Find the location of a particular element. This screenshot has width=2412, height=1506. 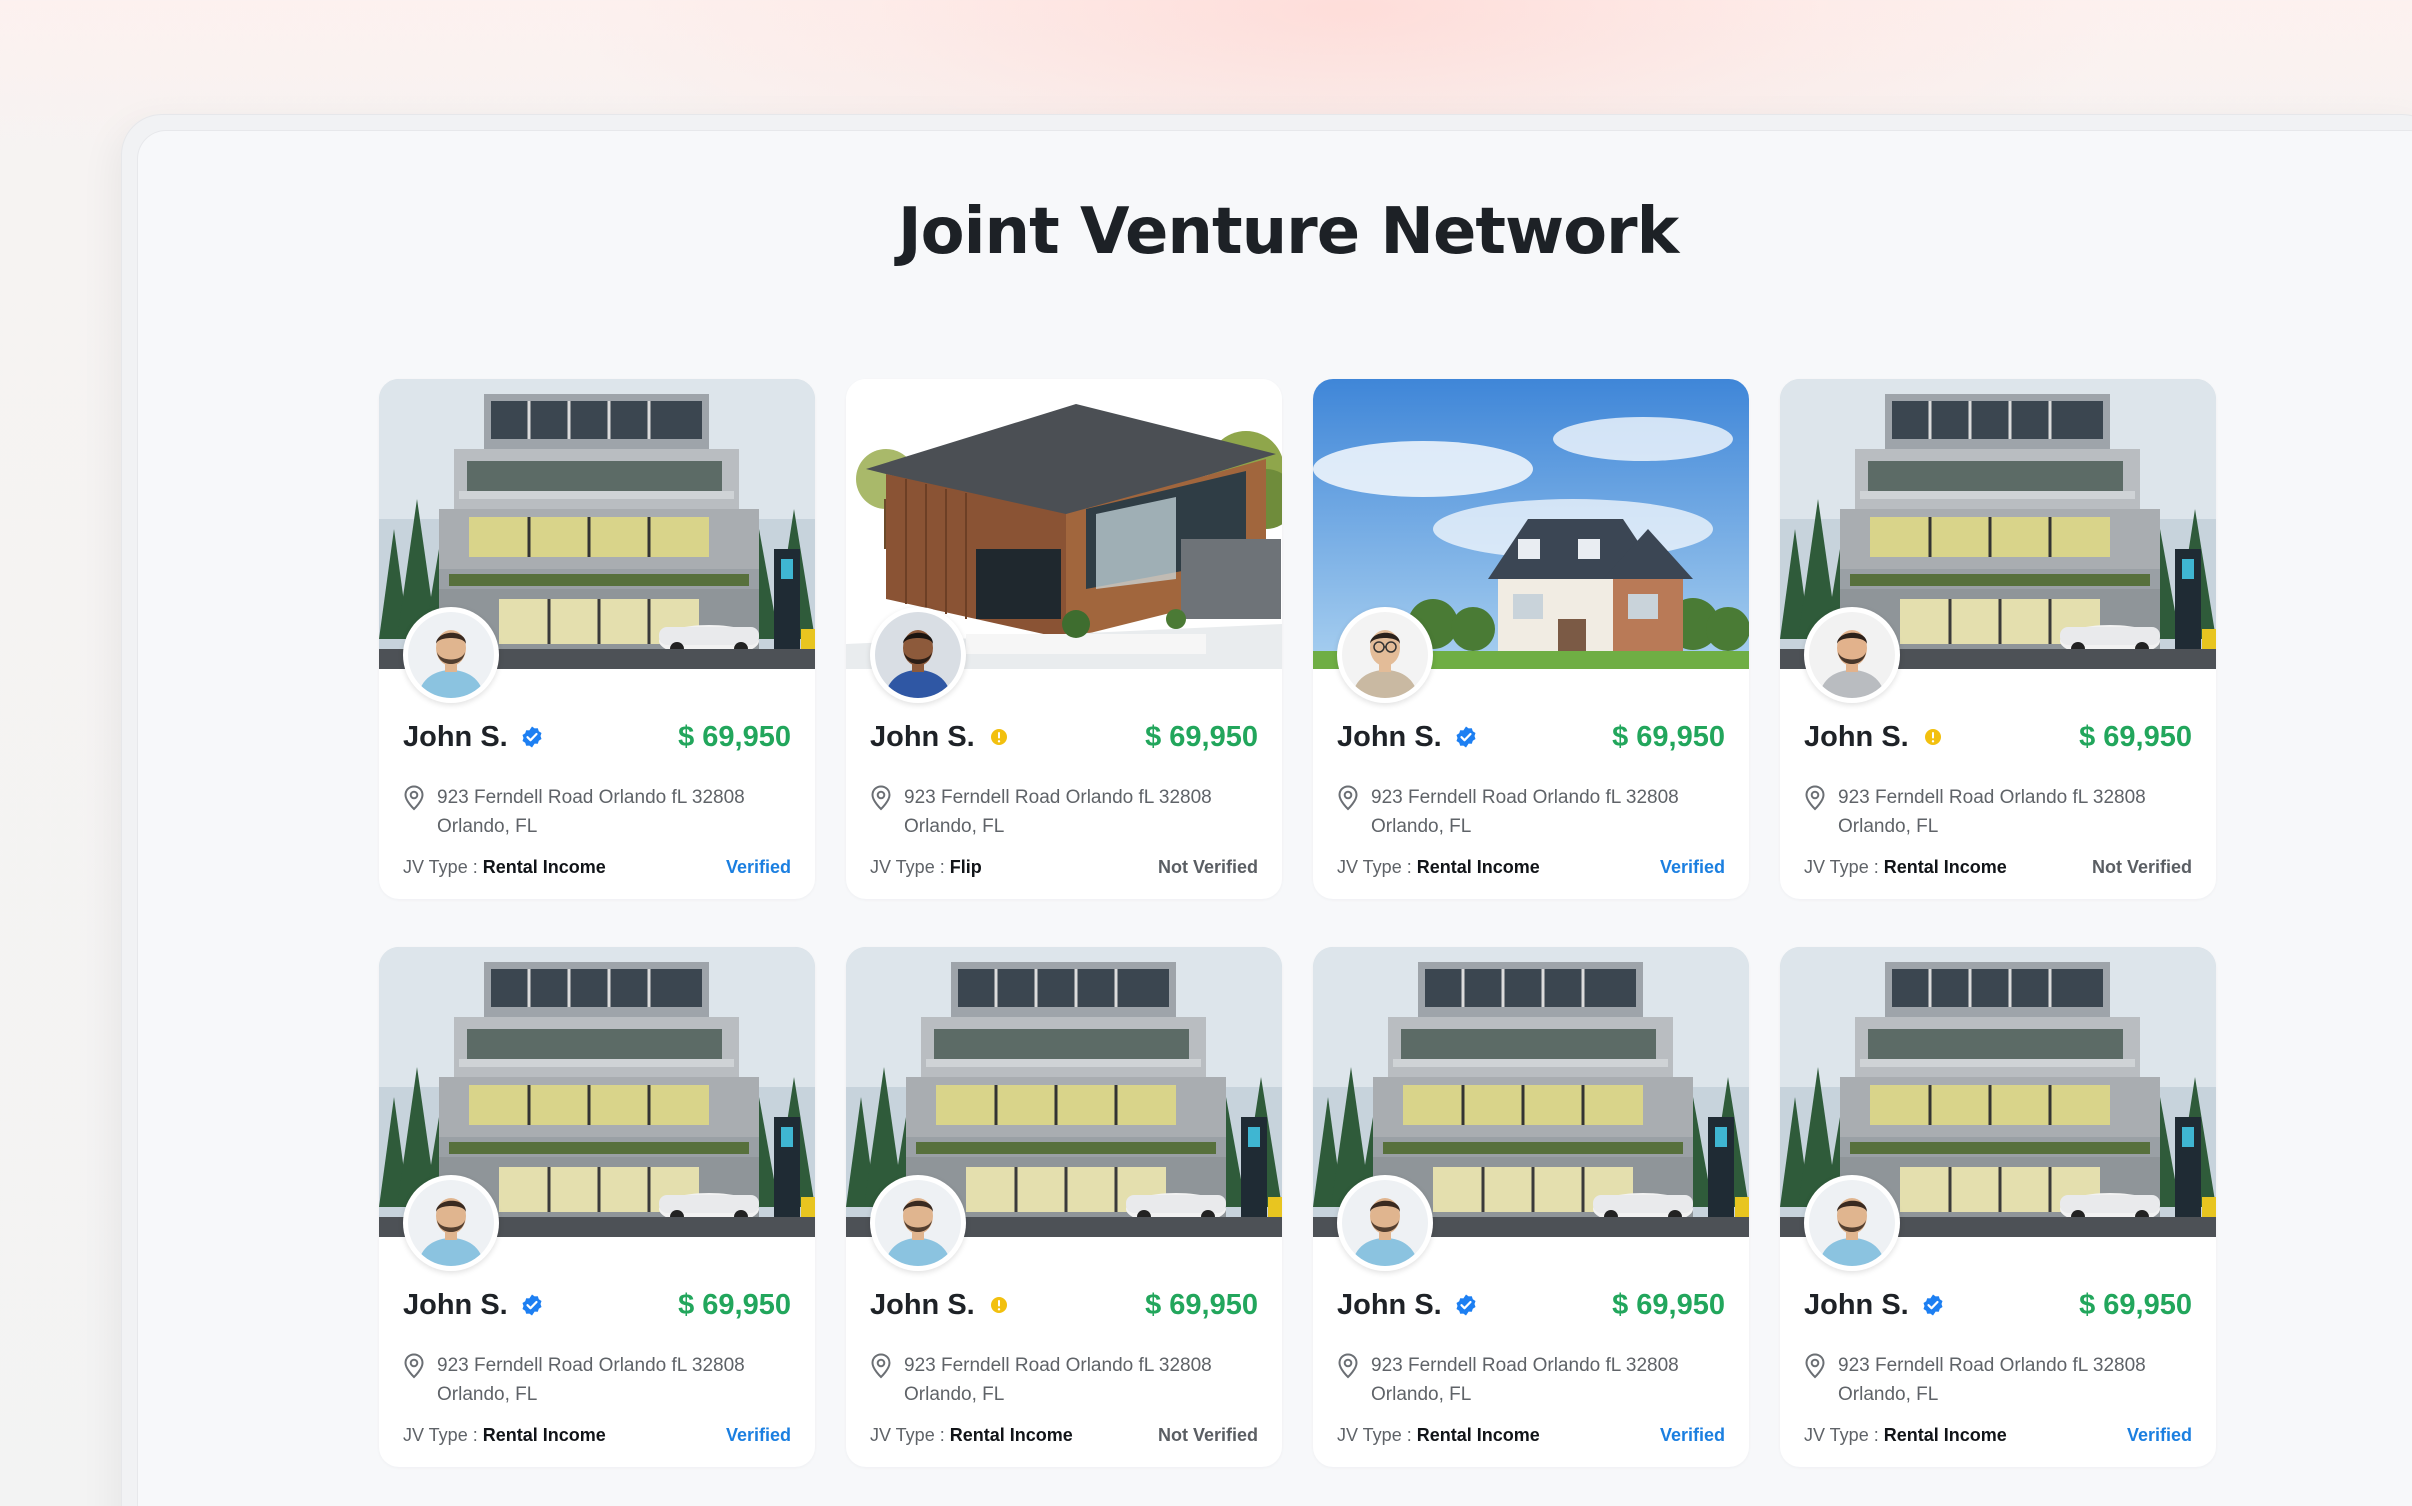

pending-badge-icon is located at coordinates (1933, 737).